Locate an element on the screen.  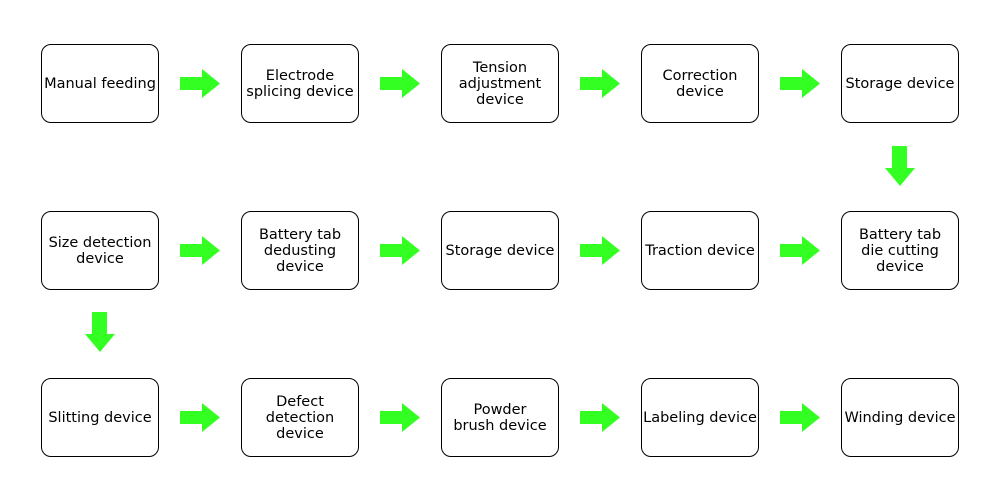
process-step-box: Tension adjustment device is located at coordinates (500, 83).